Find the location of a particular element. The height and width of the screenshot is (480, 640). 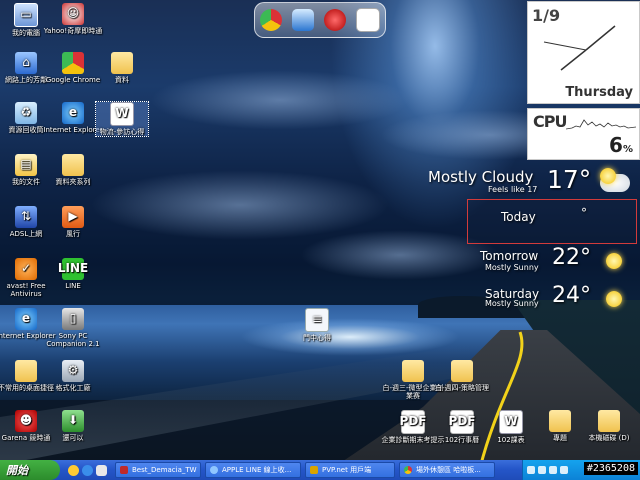

show-desktop-icon is located at coordinates (101, 470).